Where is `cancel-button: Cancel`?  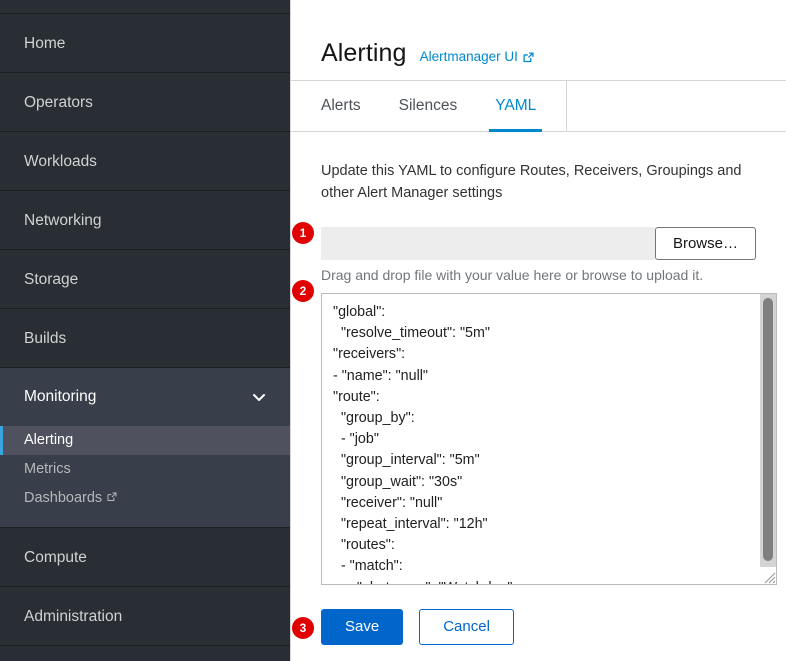 cancel-button: Cancel is located at coordinates (466, 626).